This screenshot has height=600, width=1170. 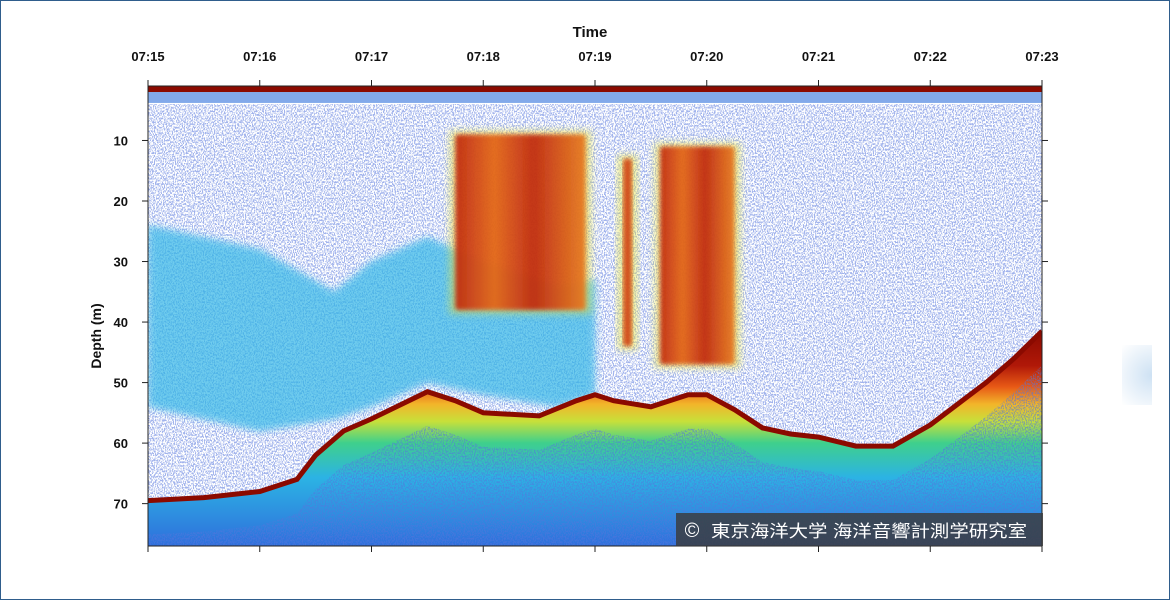 What do you see at coordinates (590, 32) in the screenshot?
I see `chart-title: Time` at bounding box center [590, 32].